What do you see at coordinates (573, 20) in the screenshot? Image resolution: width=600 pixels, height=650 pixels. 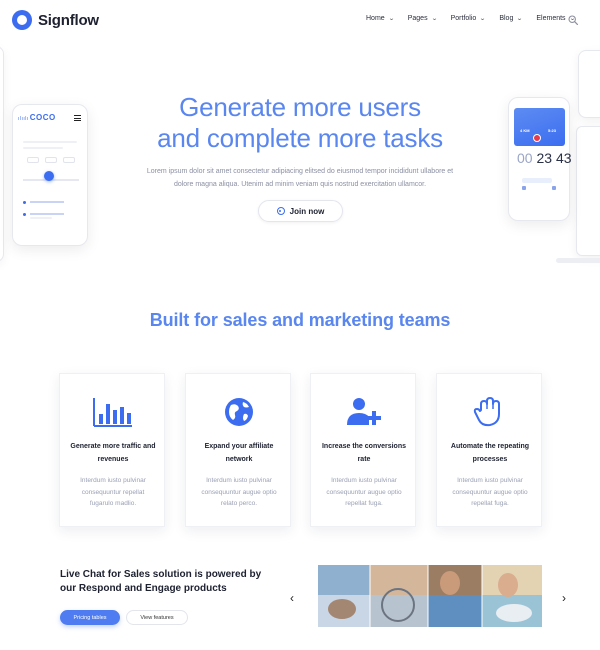 I see `search-icon` at bounding box center [573, 20].